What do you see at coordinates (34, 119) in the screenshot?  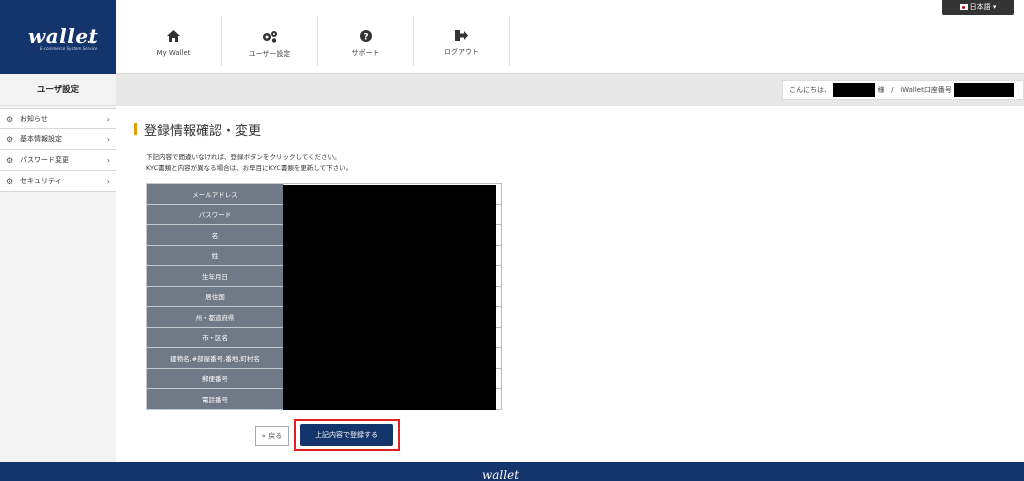 I see `sidebar-item-label: お知らせ` at bounding box center [34, 119].